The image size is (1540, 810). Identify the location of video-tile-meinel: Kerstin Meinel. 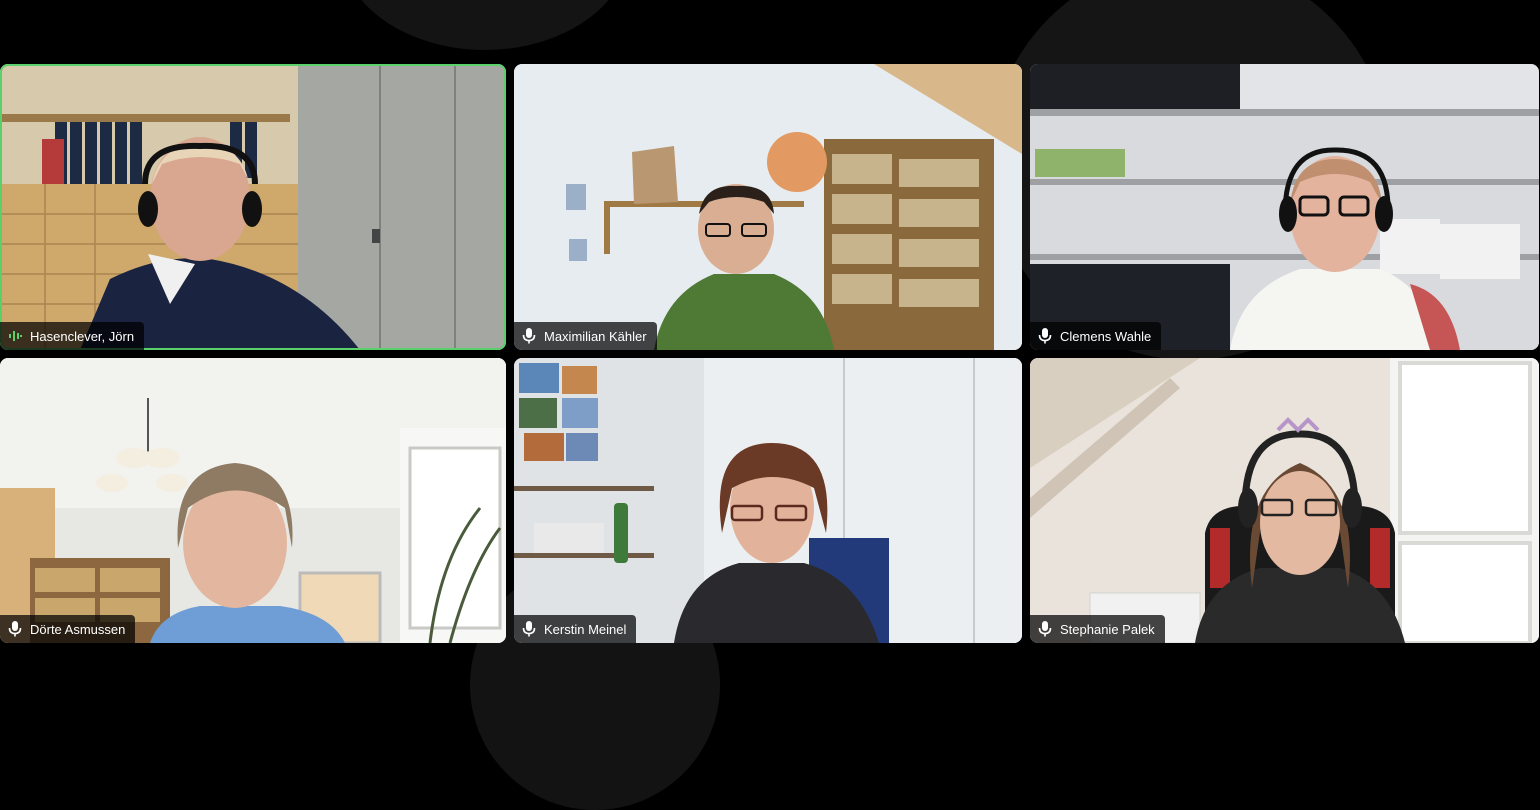
(768, 500).